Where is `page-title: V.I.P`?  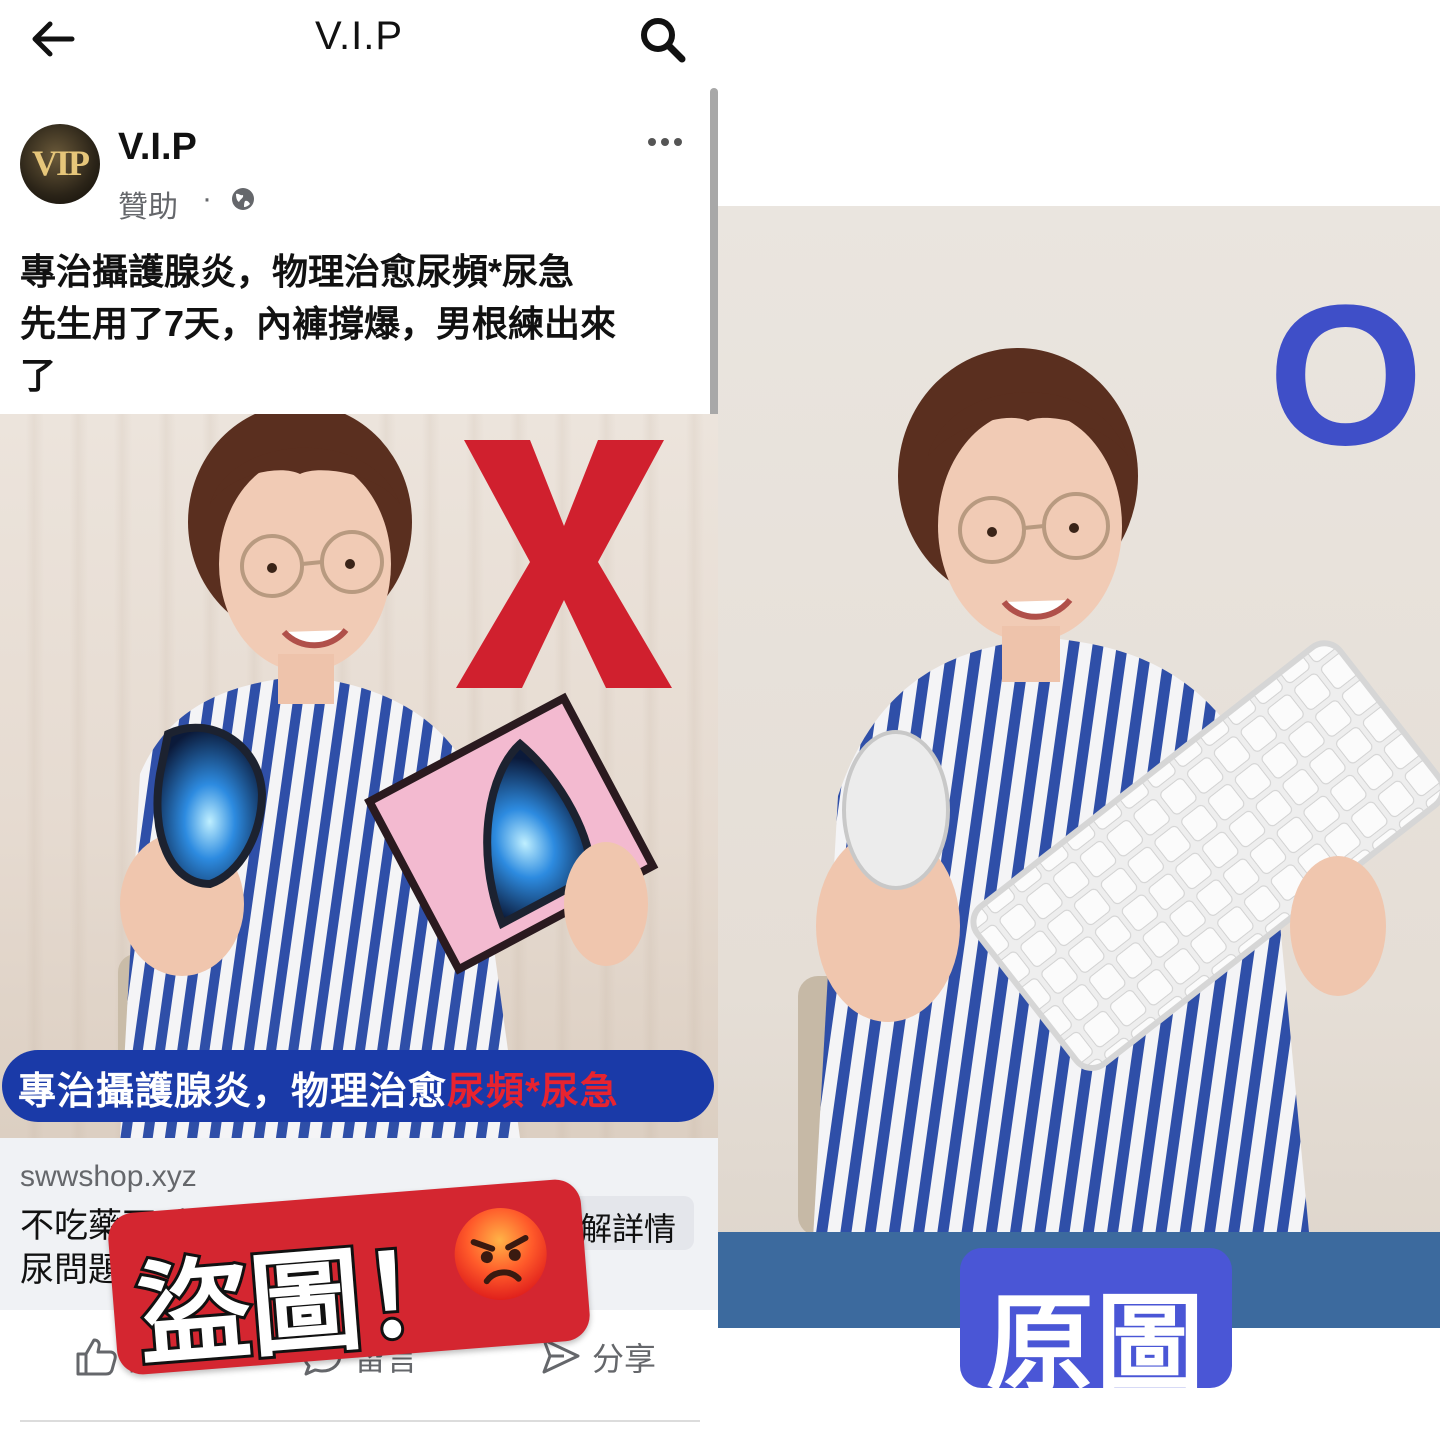
page-title: V.I.P is located at coordinates (359, 36).